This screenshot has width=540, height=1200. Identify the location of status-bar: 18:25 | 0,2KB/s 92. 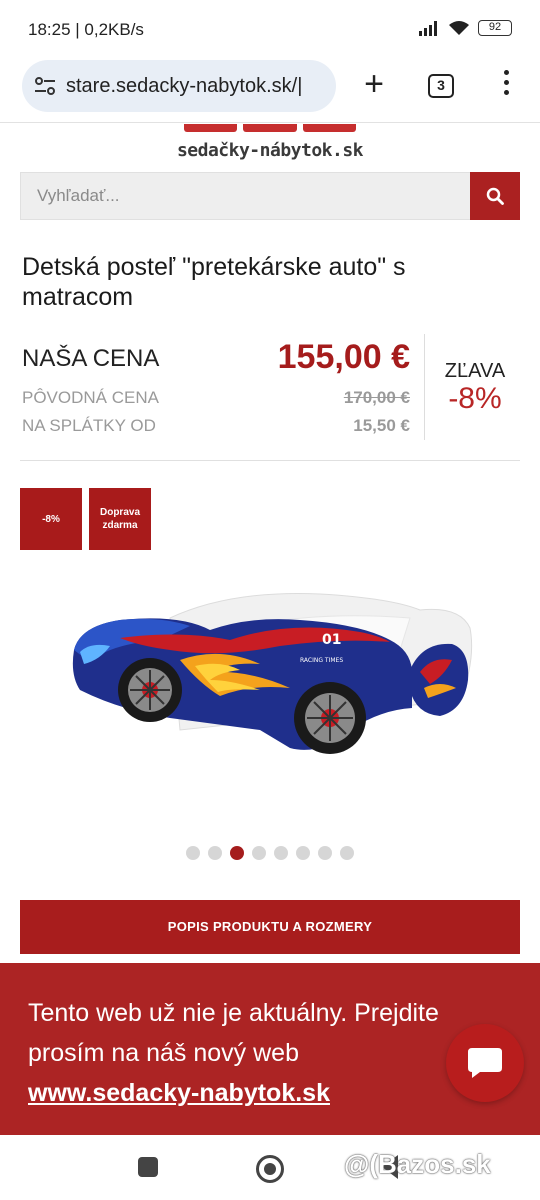
(270, 28).